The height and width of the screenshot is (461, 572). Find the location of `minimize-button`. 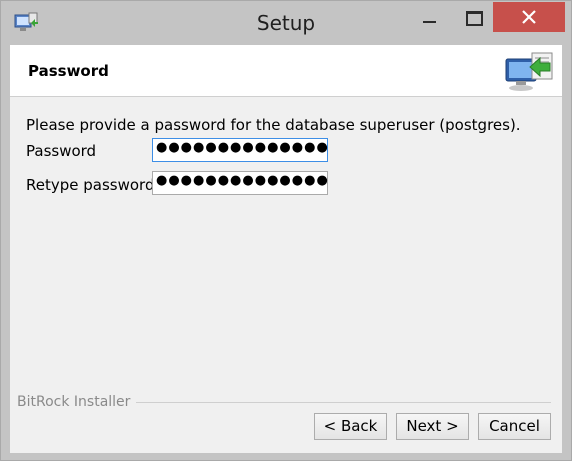

minimize-button is located at coordinates (429, 17).